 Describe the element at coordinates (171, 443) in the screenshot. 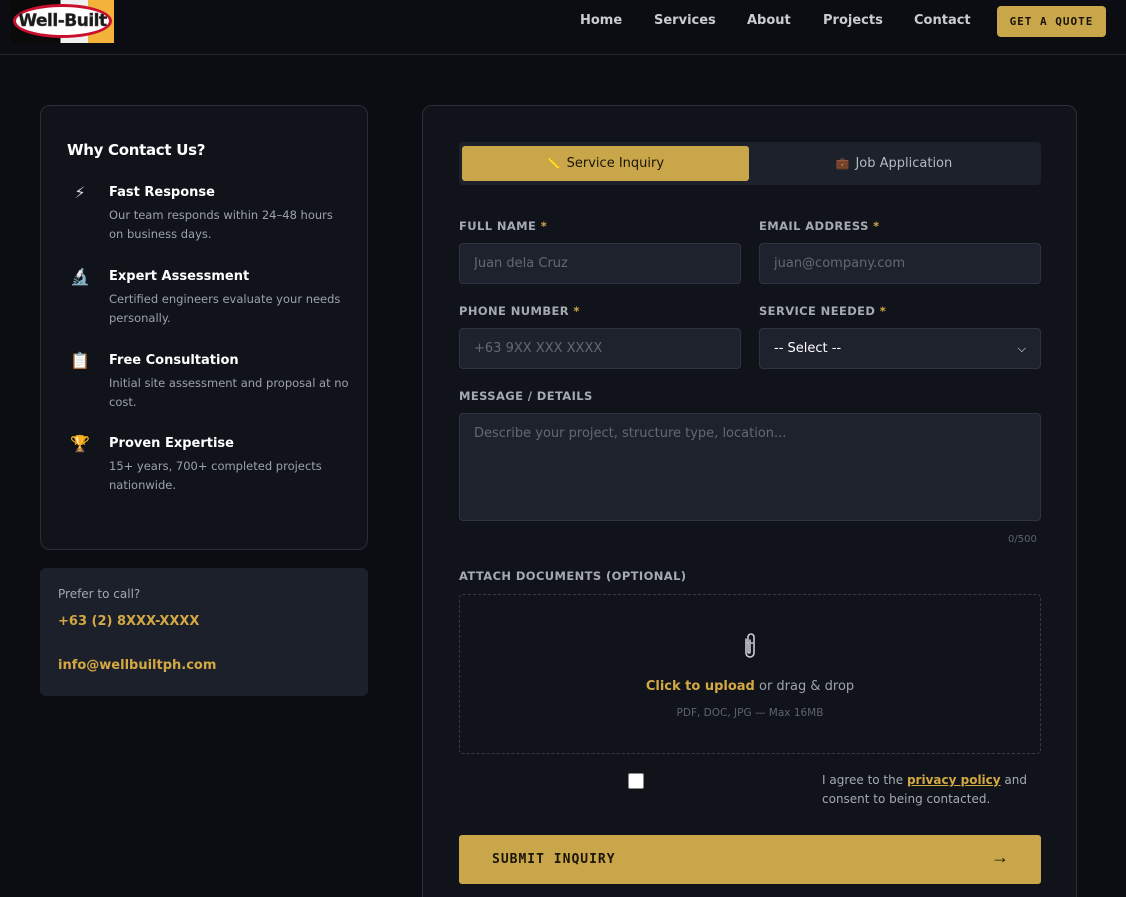

I see `feature-title: Proven Expertise` at that location.